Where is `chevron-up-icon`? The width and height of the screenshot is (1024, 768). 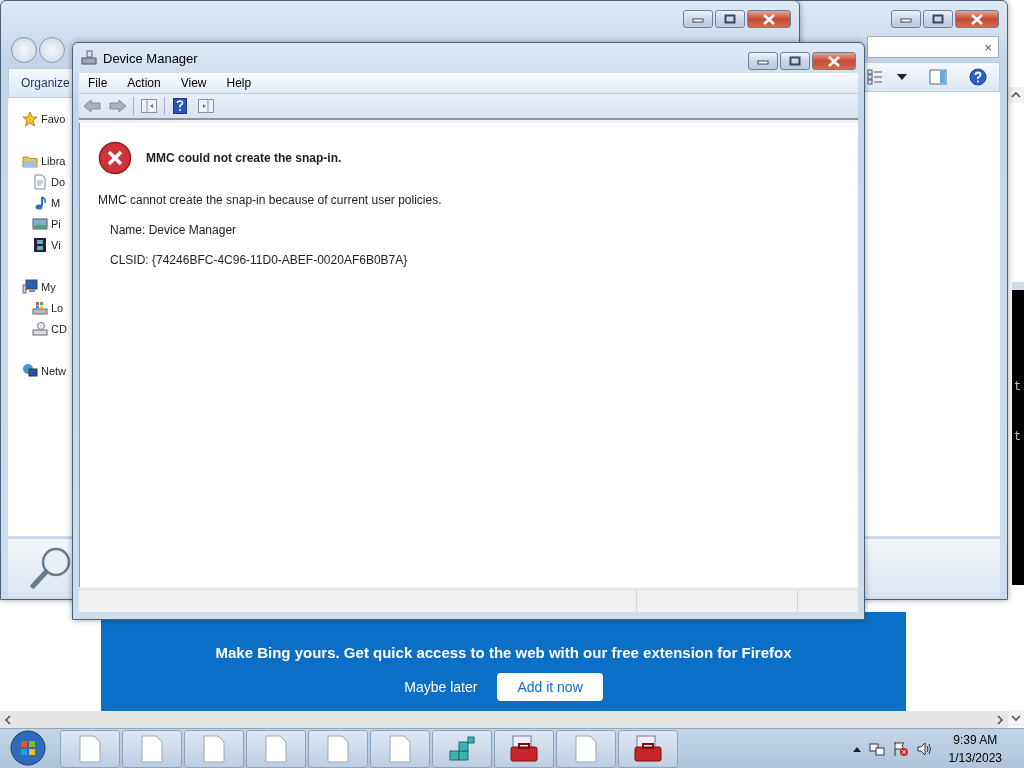
chevron-up-icon is located at coordinates (1016, 95).